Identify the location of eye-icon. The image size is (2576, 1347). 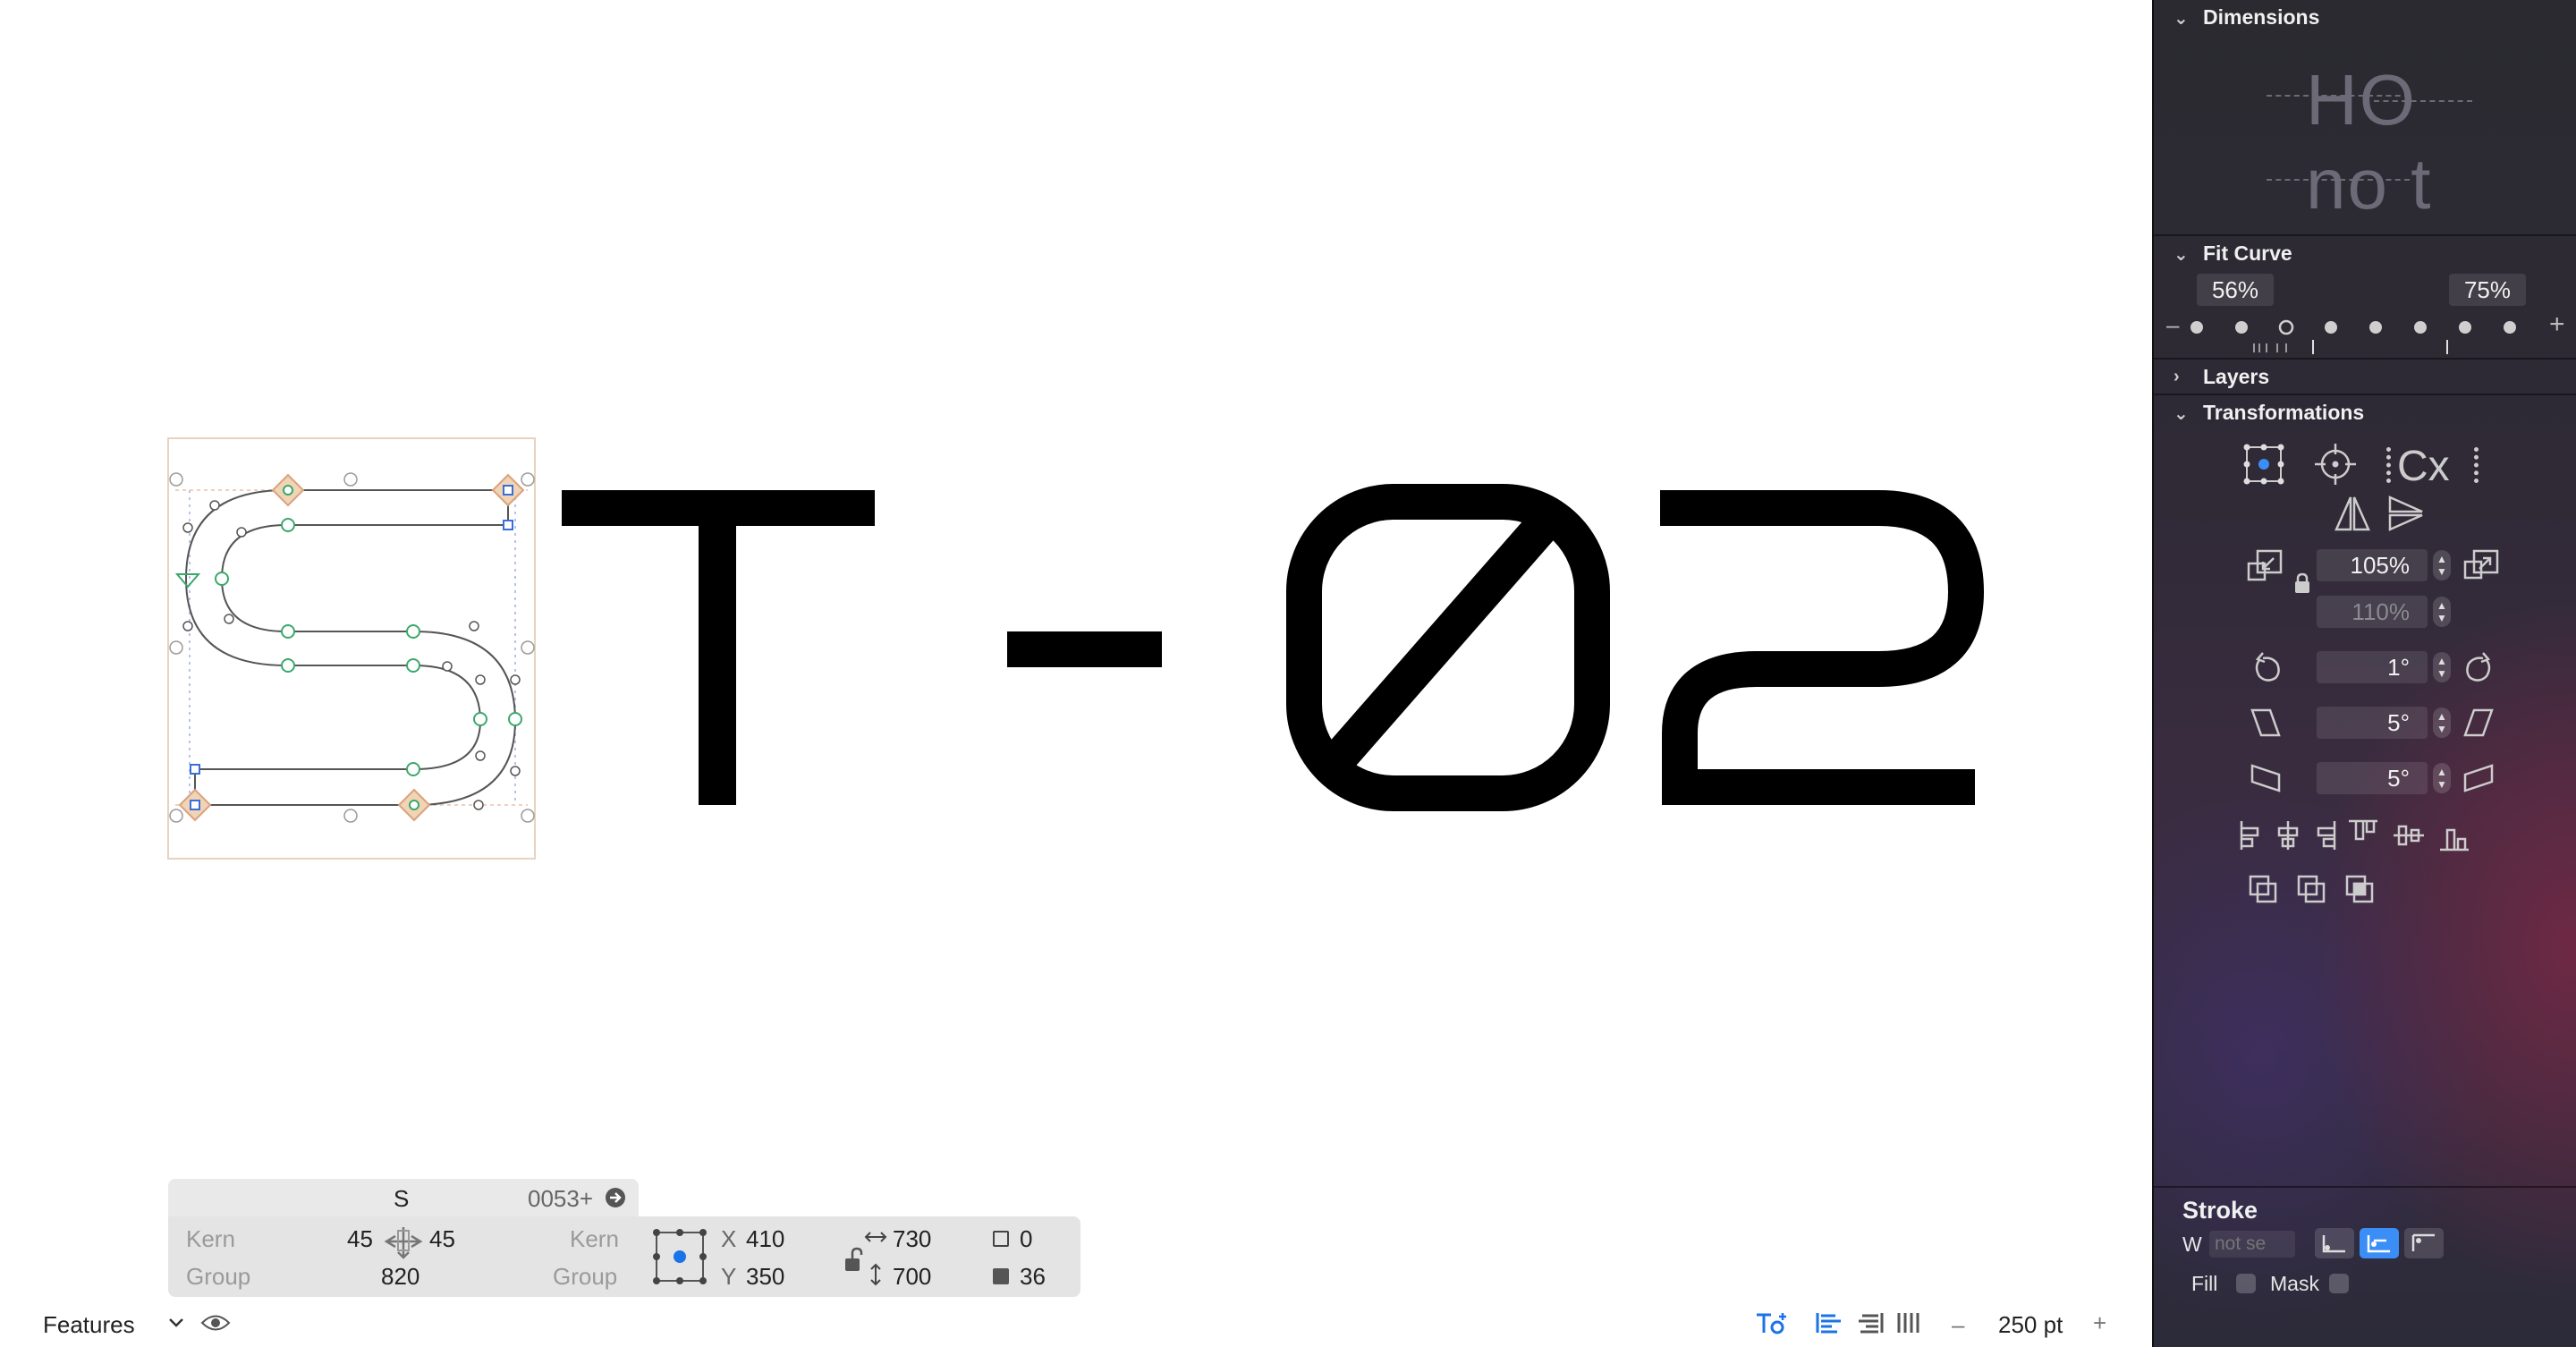
(215, 1323).